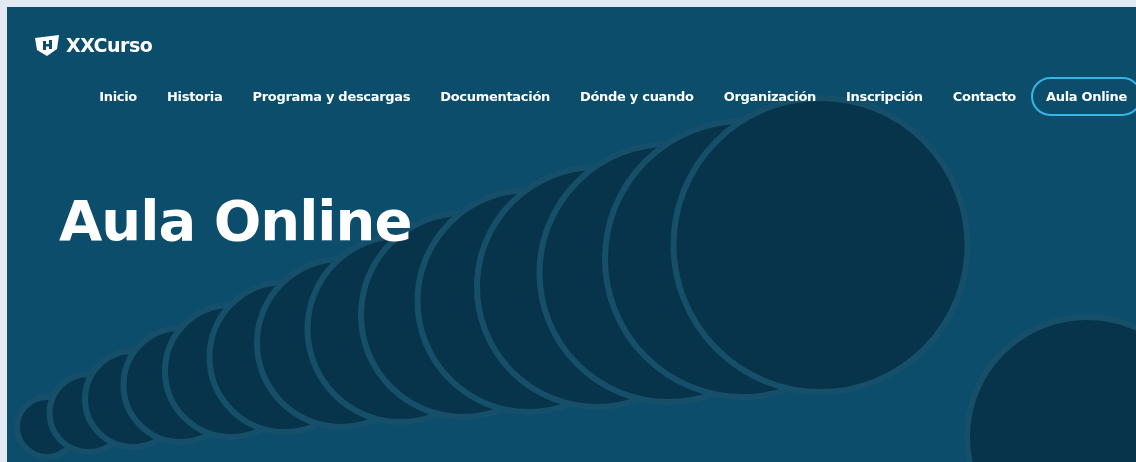 The width and height of the screenshot is (1136, 462). What do you see at coordinates (495, 96) in the screenshot?
I see `nav-link: Documentación` at bounding box center [495, 96].